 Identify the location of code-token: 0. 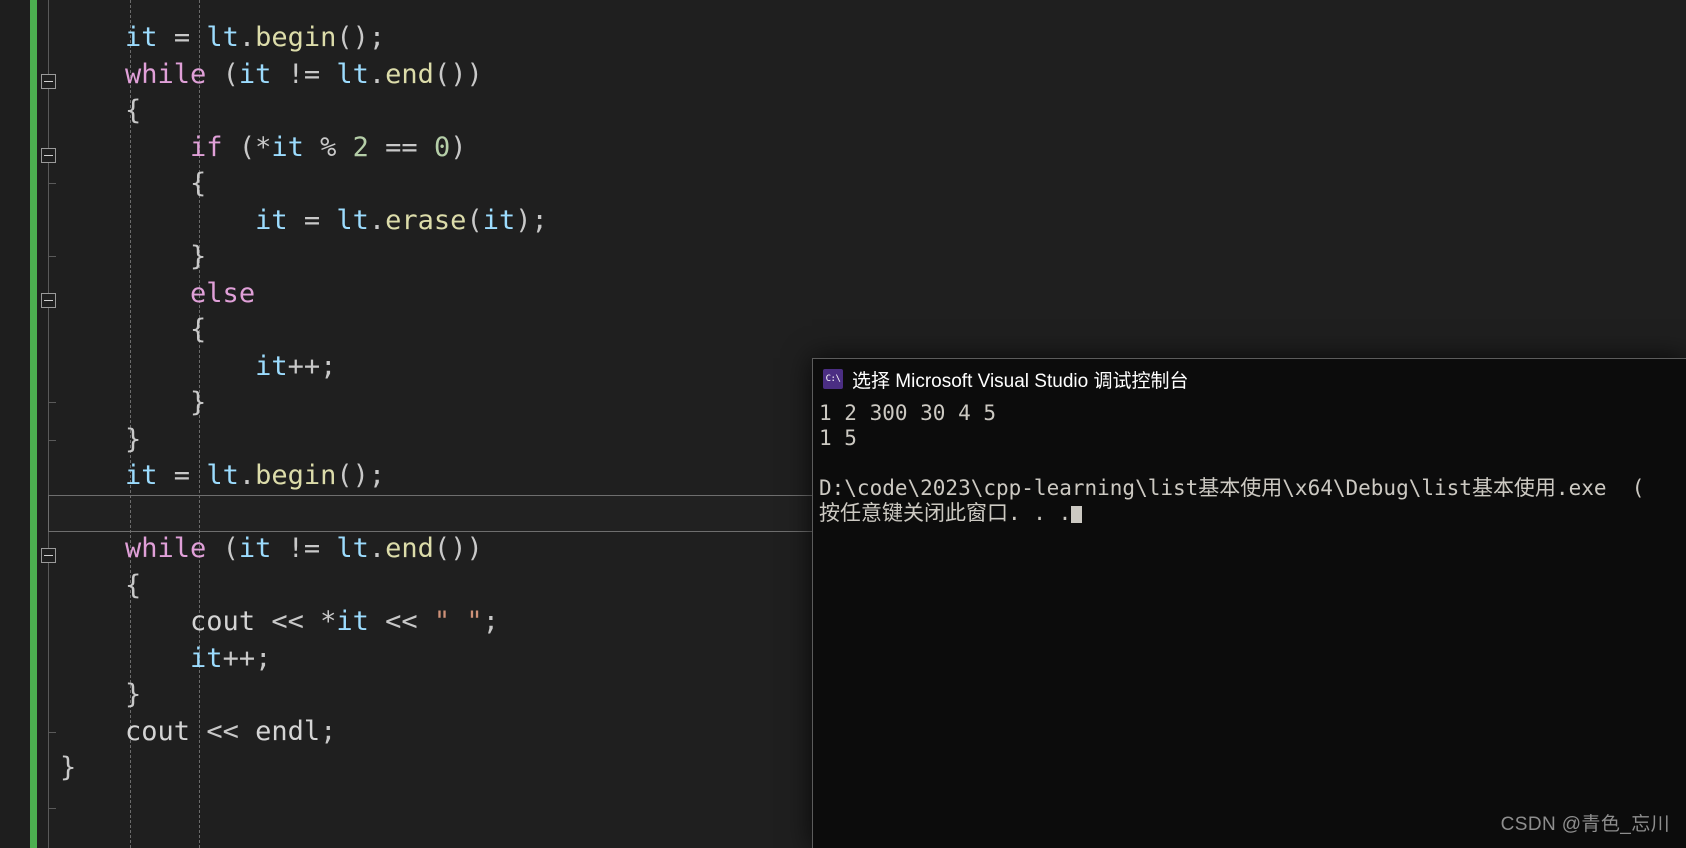
(442, 147).